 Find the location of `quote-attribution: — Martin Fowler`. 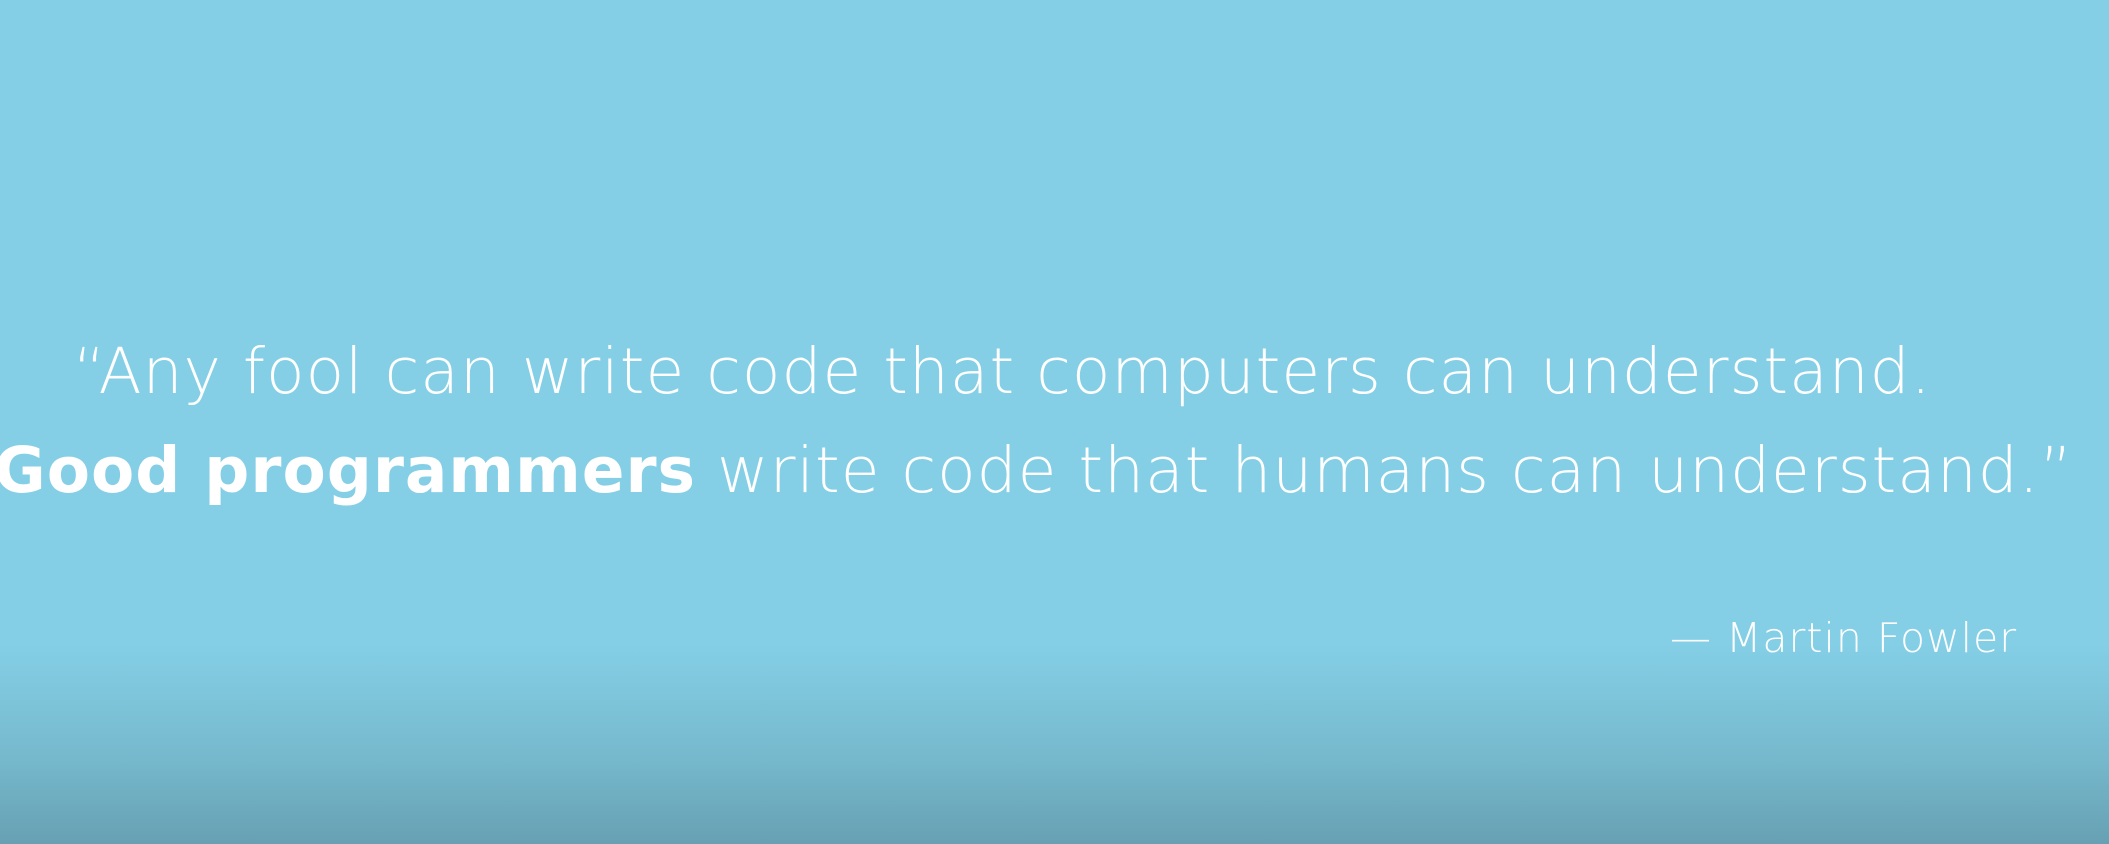

quote-attribution: — Martin Fowler is located at coordinates (1844, 638).